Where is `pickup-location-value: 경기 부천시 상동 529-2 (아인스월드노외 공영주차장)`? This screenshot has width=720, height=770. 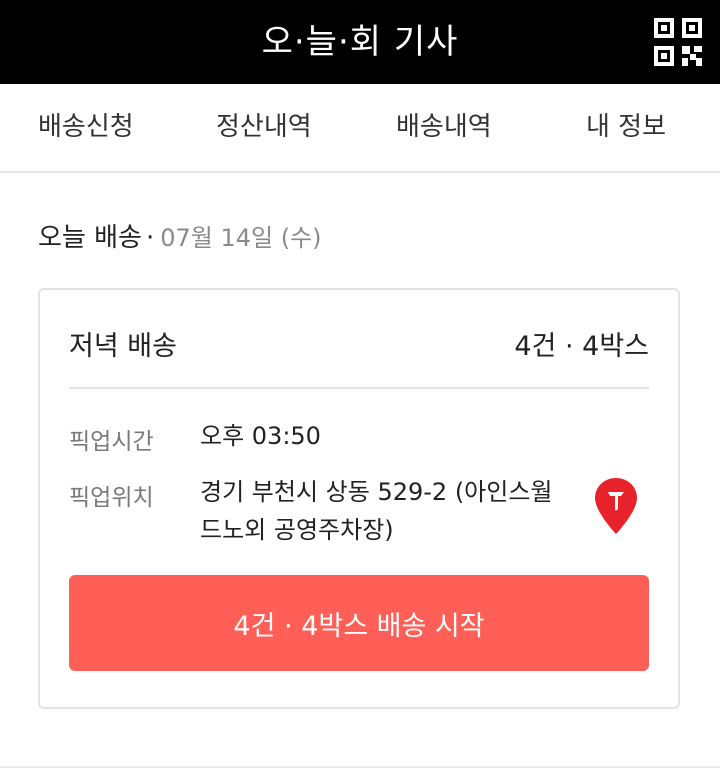 pickup-location-value: 경기 부천시 상동 529-2 (아인스월드노외 공영주차장) is located at coordinates (376, 511).